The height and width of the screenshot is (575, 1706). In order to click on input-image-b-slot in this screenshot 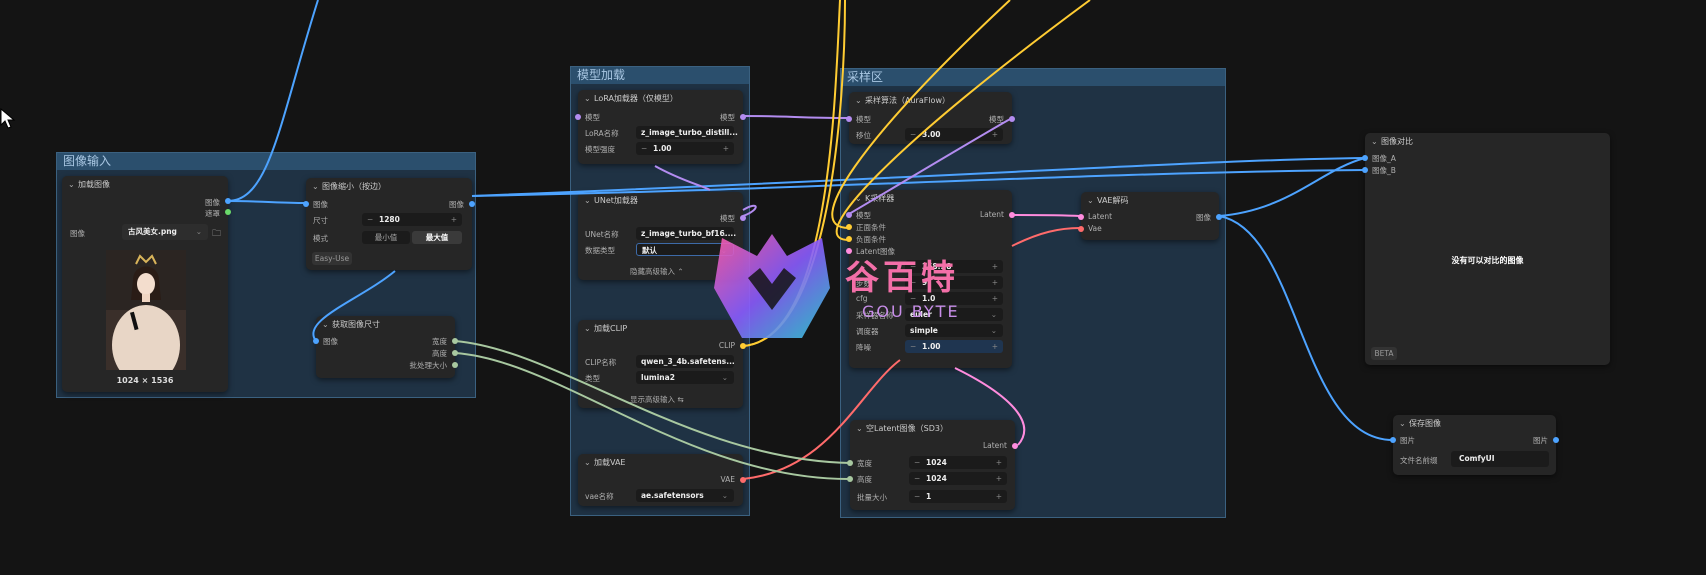, I will do `click(1365, 170)`.